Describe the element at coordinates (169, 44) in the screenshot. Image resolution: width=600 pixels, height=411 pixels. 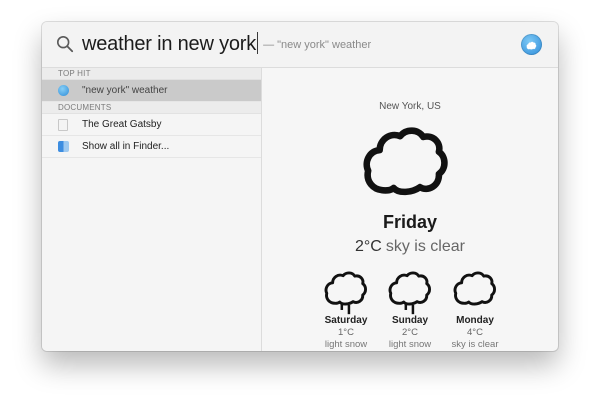
I see `search-query-text: weather in new york` at that location.